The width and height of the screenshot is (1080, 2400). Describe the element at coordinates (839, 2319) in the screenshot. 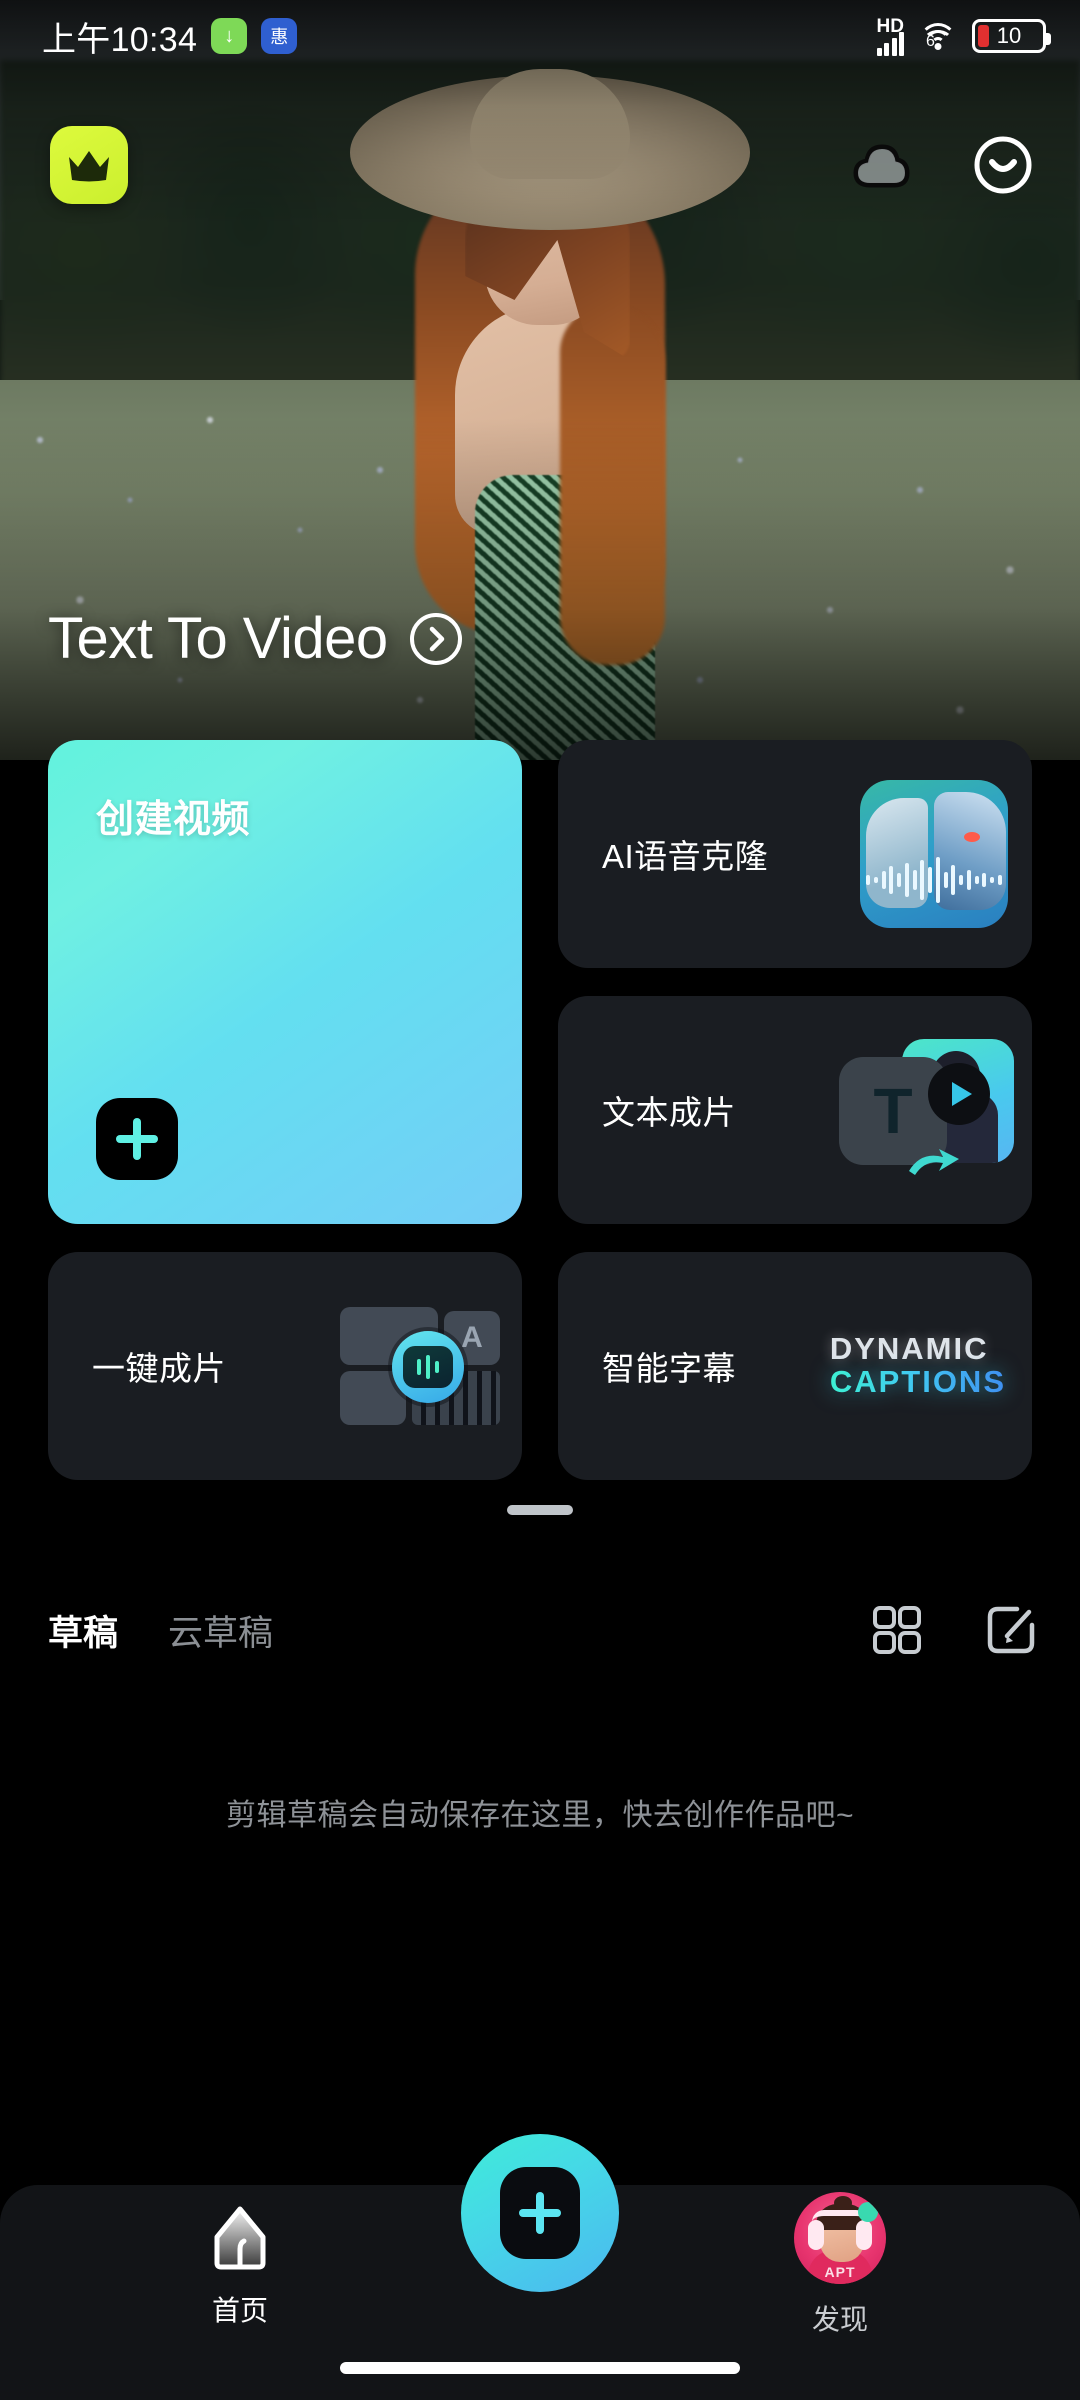

I see `nav-discover-label: 发现` at that location.